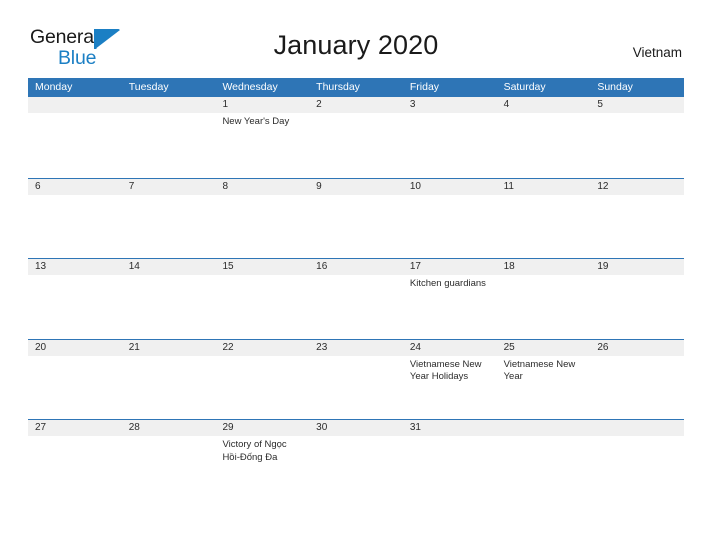 Image resolution: width=712 pixels, height=550 pixels. I want to click on day-event-list: Vietnamese New Year, so click(547, 370).